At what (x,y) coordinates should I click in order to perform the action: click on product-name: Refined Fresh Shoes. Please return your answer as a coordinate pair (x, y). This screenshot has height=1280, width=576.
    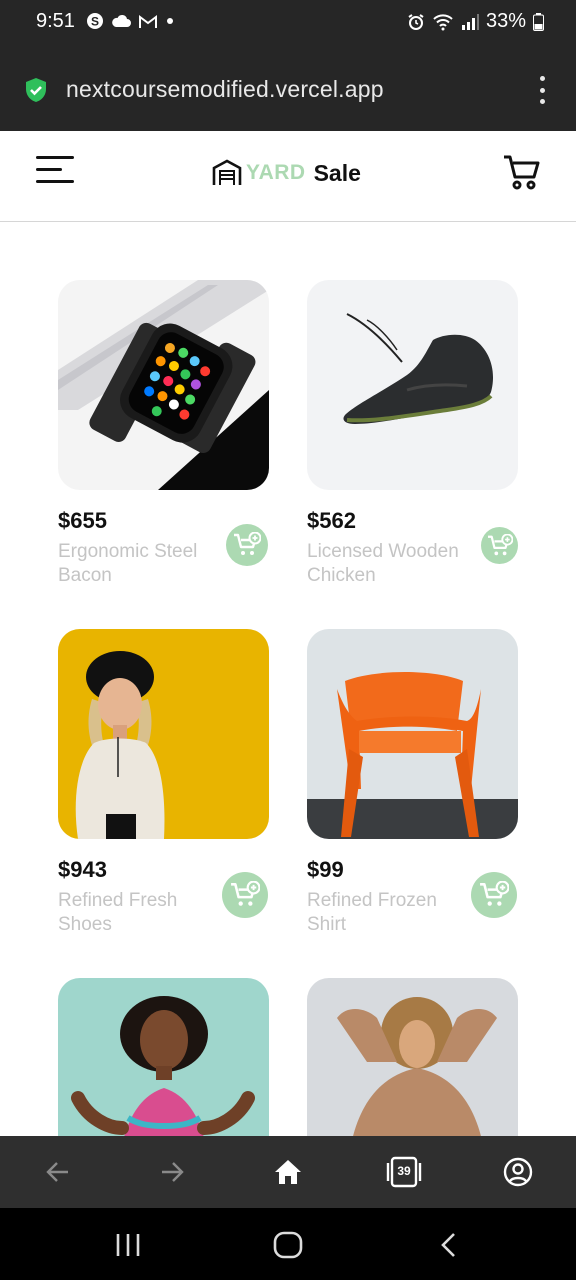
    Looking at the image, I should click on (118, 912).